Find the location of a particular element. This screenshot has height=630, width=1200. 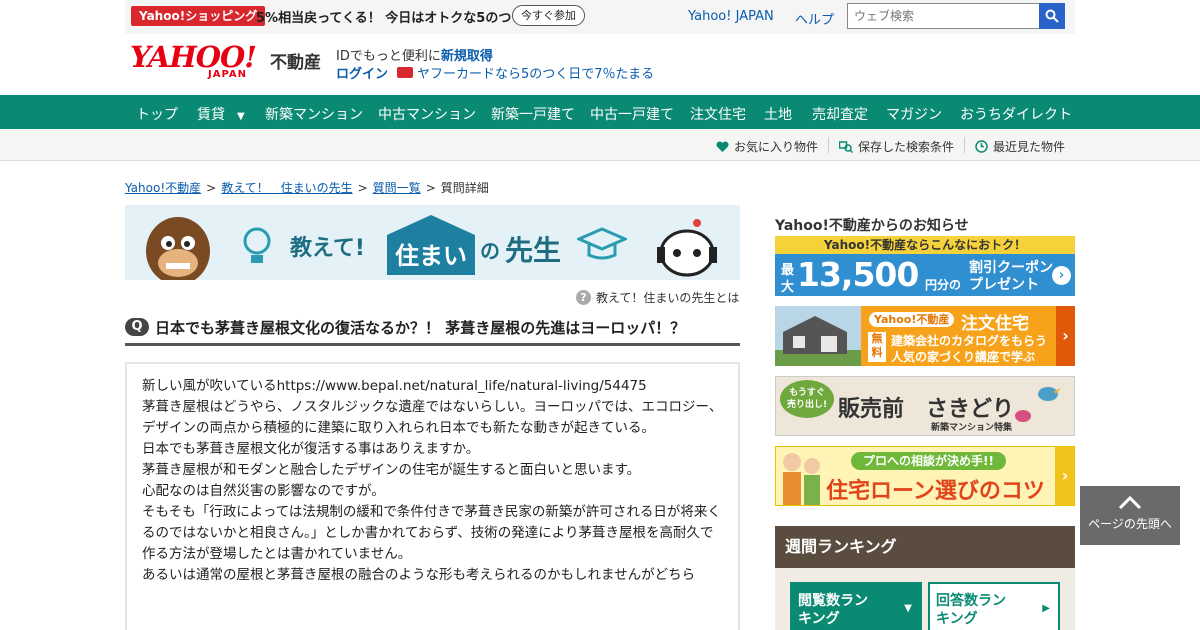

nav-magazine: マガジン is located at coordinates (914, 114).